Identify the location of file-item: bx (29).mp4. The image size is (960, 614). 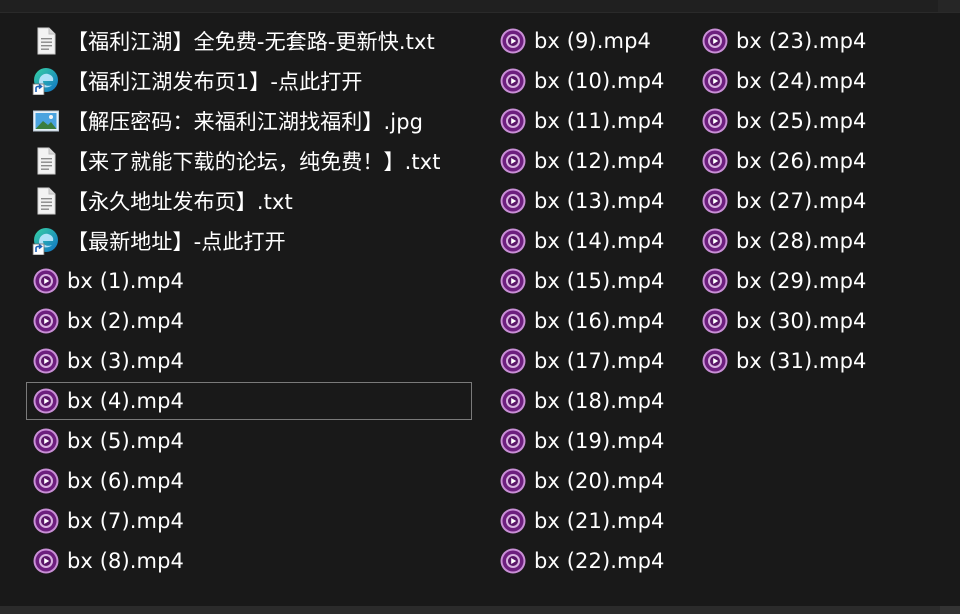
(795, 281).